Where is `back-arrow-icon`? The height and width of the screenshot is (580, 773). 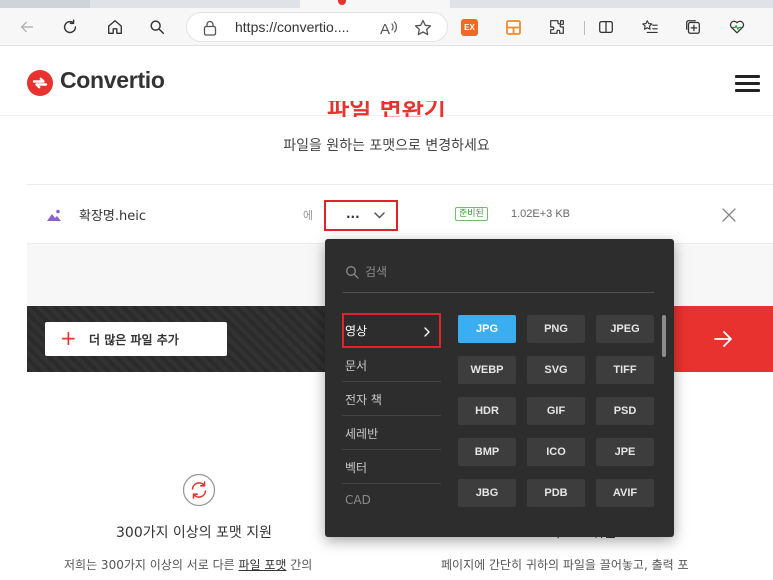 back-arrow-icon is located at coordinates (27, 27).